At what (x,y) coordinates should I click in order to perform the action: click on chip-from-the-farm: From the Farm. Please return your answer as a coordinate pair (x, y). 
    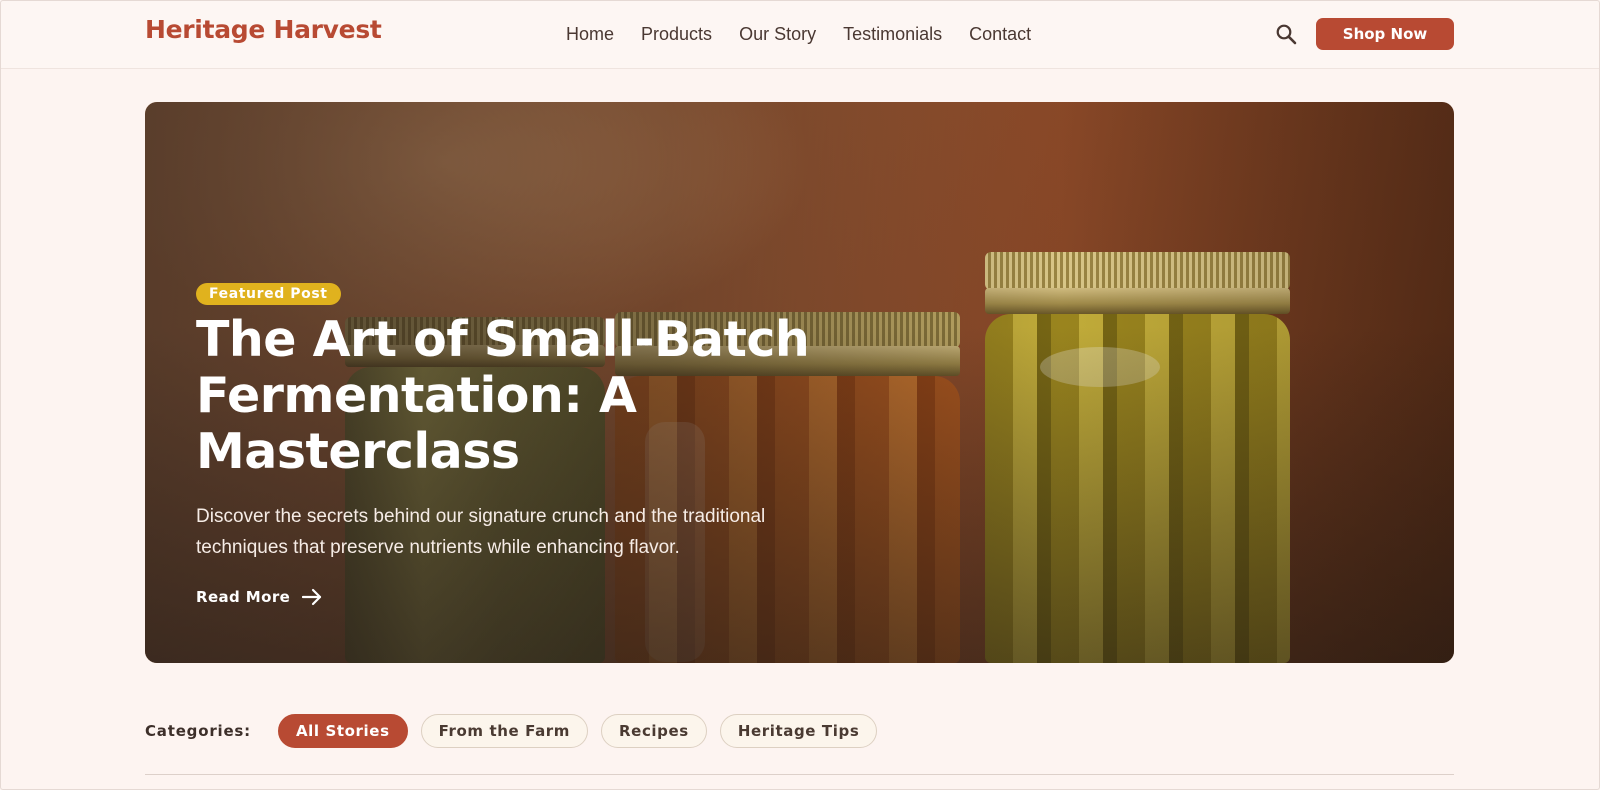
    Looking at the image, I should click on (504, 731).